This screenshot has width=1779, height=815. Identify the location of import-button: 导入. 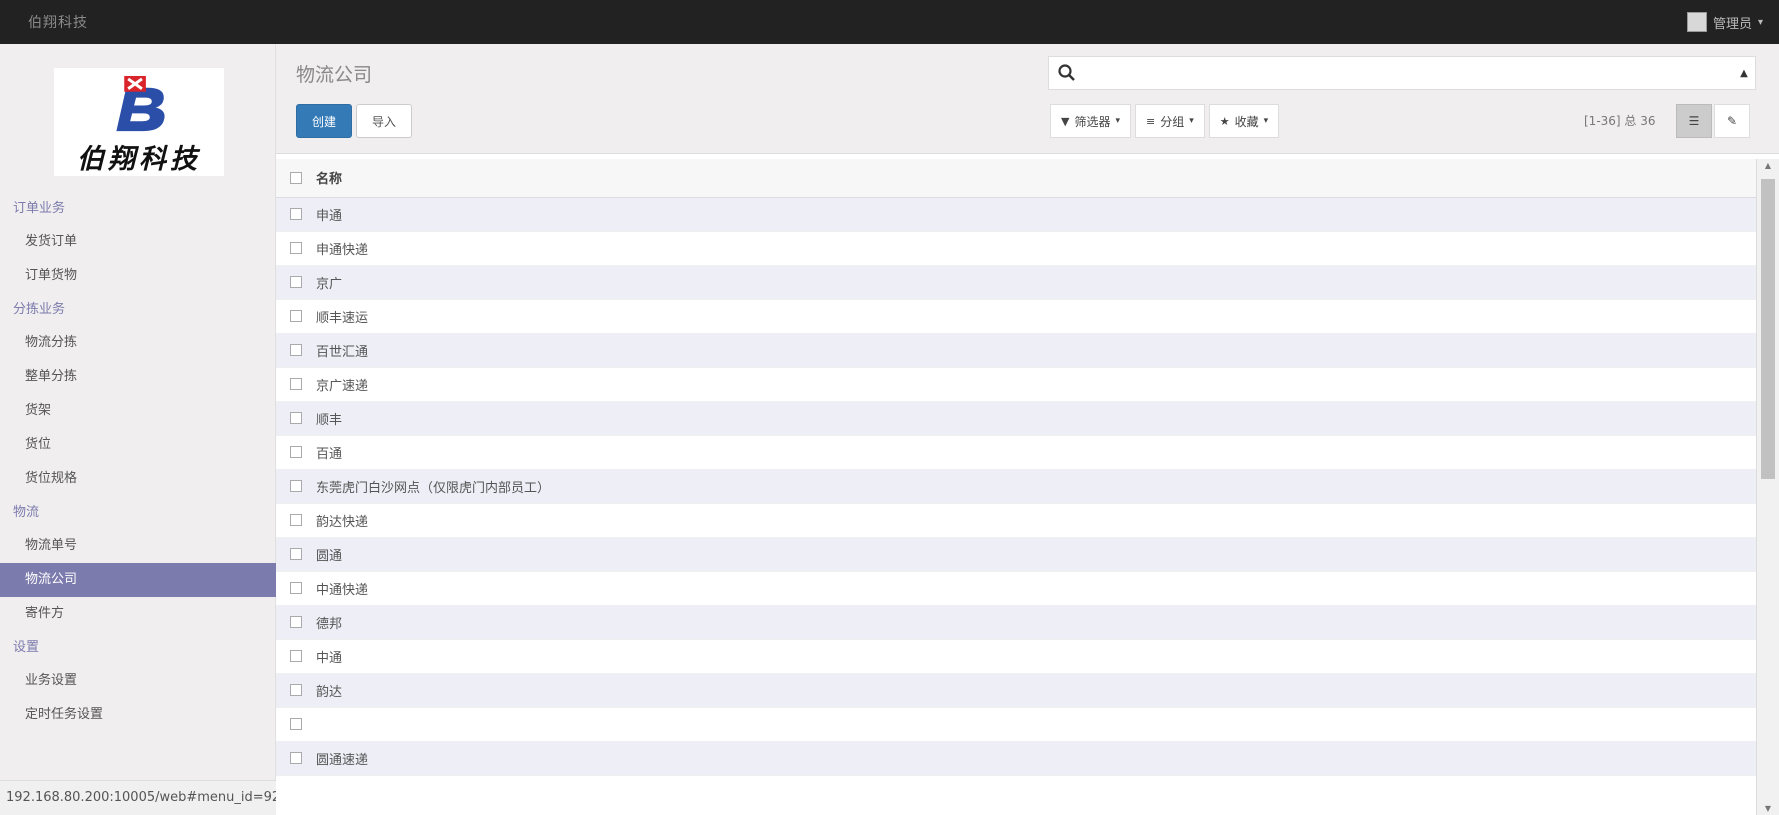
(384, 121).